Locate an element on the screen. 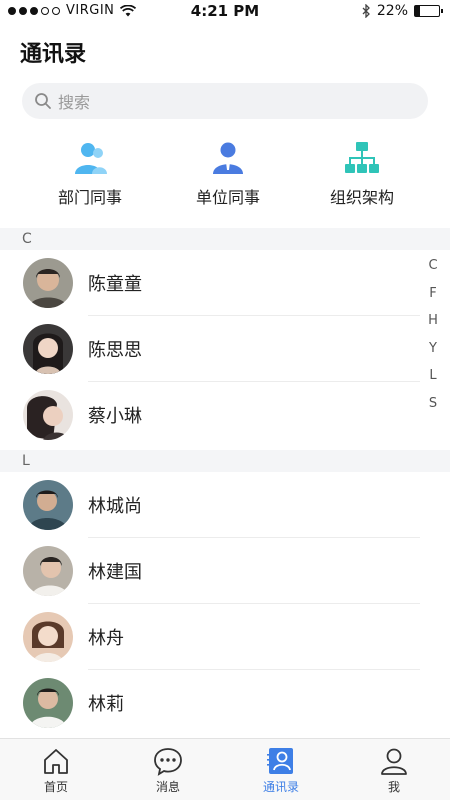 The image size is (450, 800). index-letter-h: H is located at coordinates (433, 321).